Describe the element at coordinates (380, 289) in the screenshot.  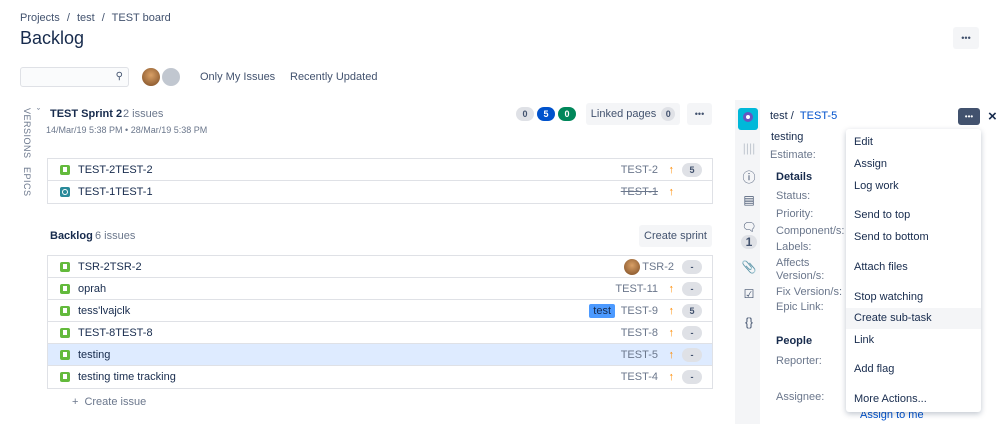
I see `issue-row: oprah TEST-11 ↑ -` at that location.